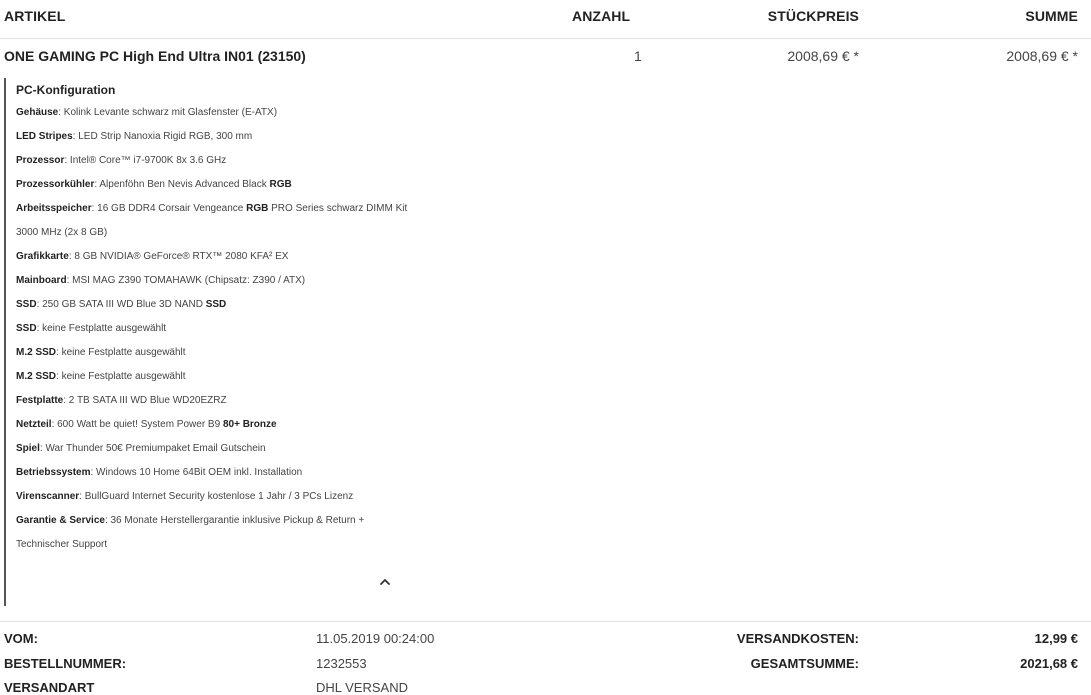  Describe the element at coordinates (206, 233) in the screenshot. I see `config-line: 3000 MHz (2x 8 GB)` at that location.